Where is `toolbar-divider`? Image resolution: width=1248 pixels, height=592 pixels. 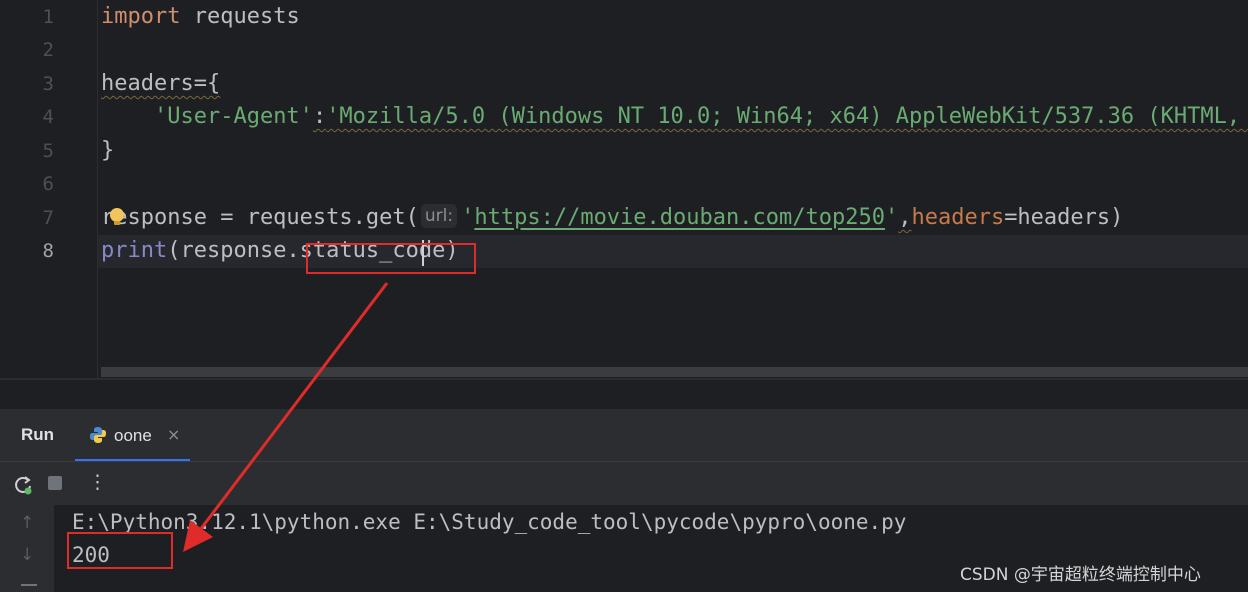 toolbar-divider is located at coordinates (624, 461).